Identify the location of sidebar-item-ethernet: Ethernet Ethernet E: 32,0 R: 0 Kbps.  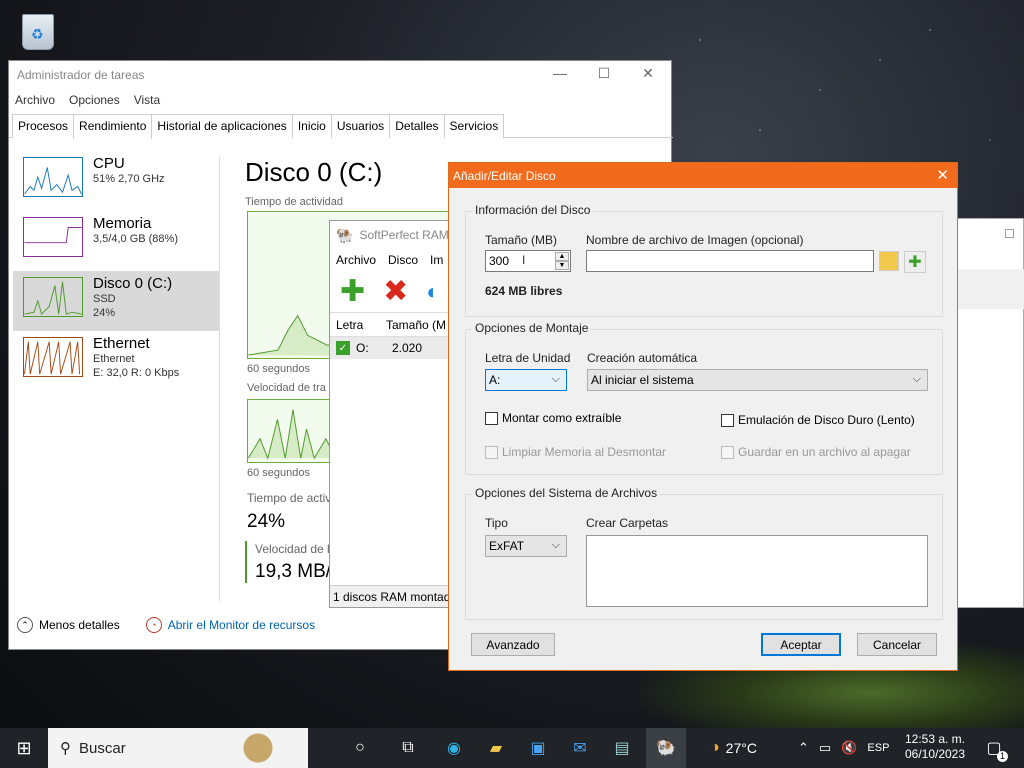
(116, 361).